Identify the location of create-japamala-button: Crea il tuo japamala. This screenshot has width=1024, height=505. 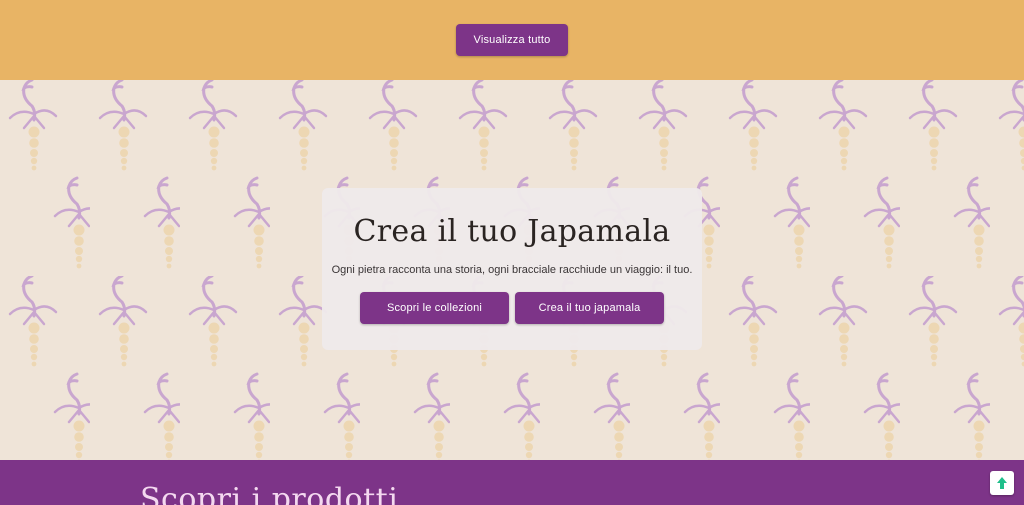
(589, 308).